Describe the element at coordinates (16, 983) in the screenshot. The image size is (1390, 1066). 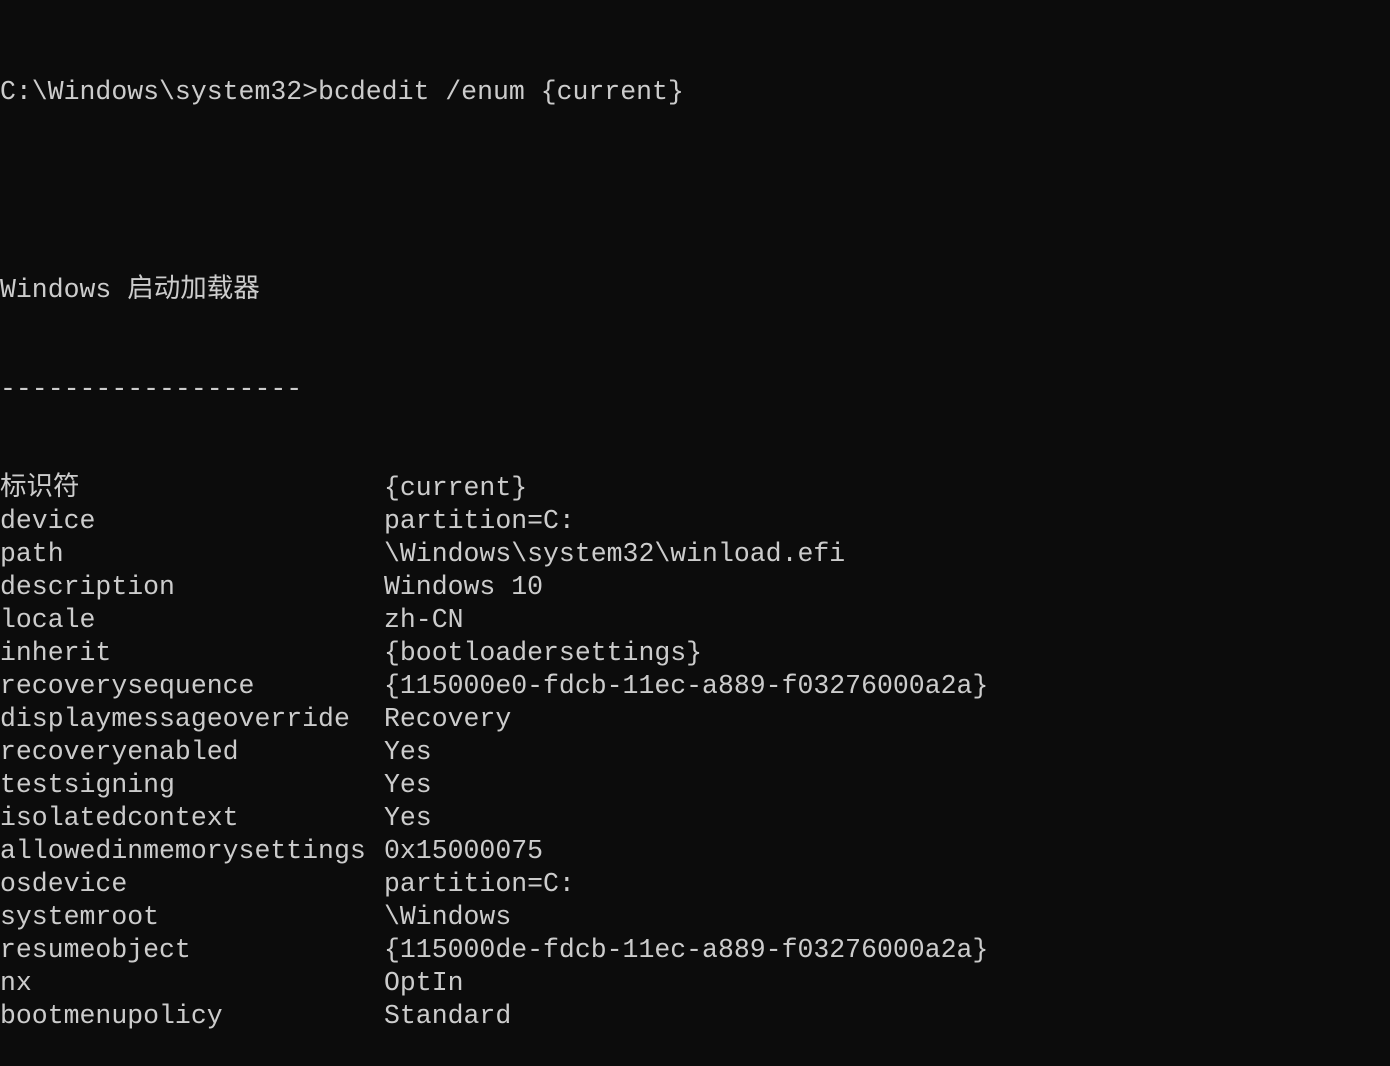
I see `entry-key: nx` at that location.